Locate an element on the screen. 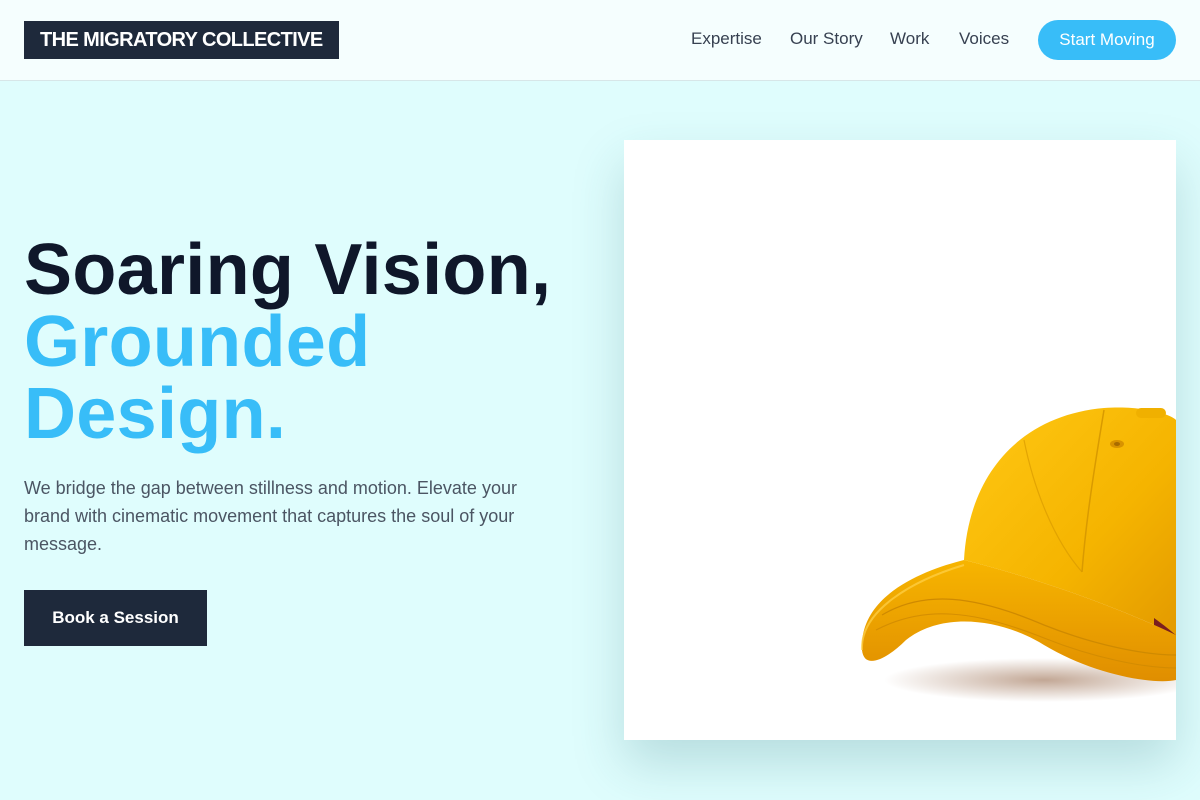 The width and height of the screenshot is (1200, 800). headline-line-3: Design. is located at coordinates (155, 414).